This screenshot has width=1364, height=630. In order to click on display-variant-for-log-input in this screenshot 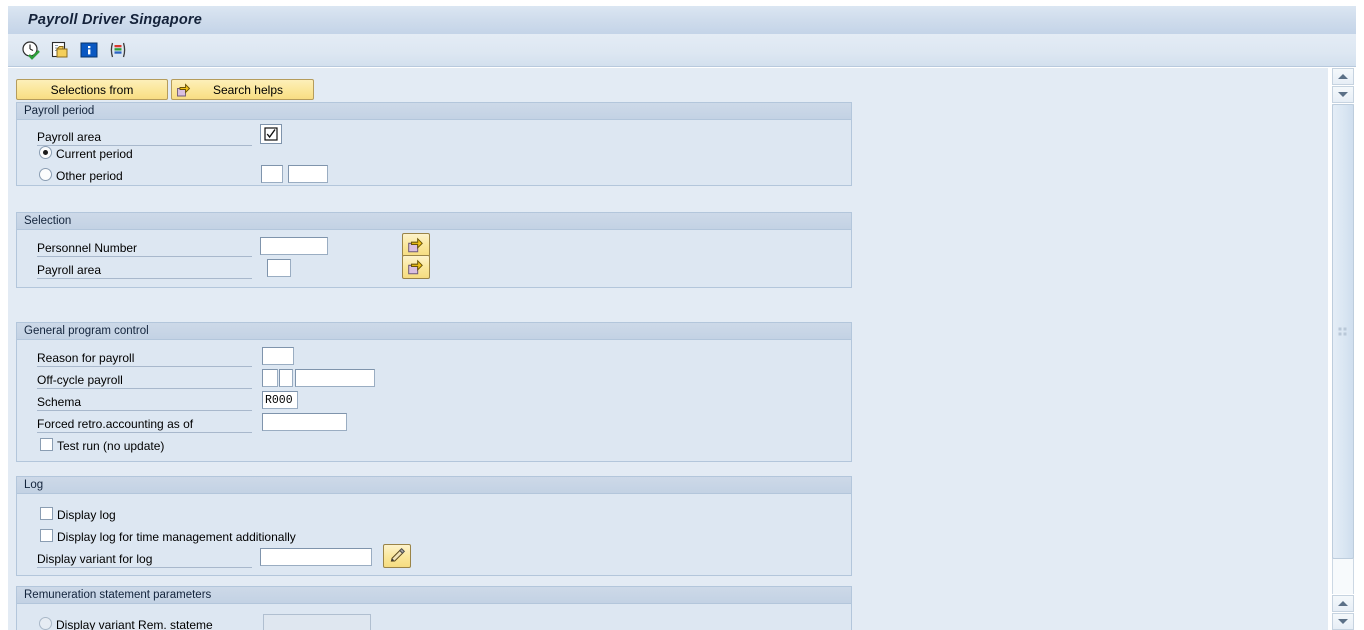, I will do `click(316, 557)`.